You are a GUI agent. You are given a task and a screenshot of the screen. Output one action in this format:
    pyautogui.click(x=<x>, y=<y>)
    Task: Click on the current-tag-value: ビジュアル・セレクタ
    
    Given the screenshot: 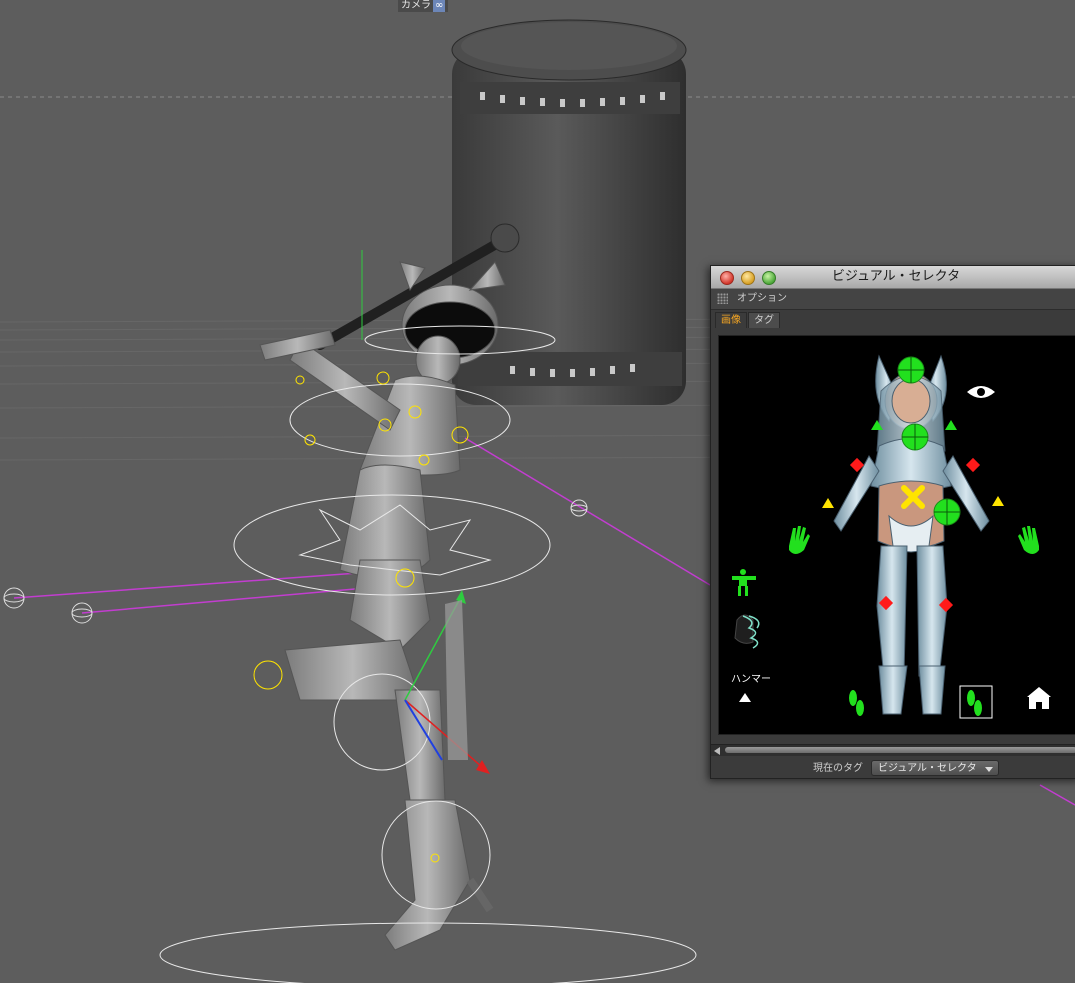 What is the action you would take?
    pyautogui.click(x=927, y=768)
    